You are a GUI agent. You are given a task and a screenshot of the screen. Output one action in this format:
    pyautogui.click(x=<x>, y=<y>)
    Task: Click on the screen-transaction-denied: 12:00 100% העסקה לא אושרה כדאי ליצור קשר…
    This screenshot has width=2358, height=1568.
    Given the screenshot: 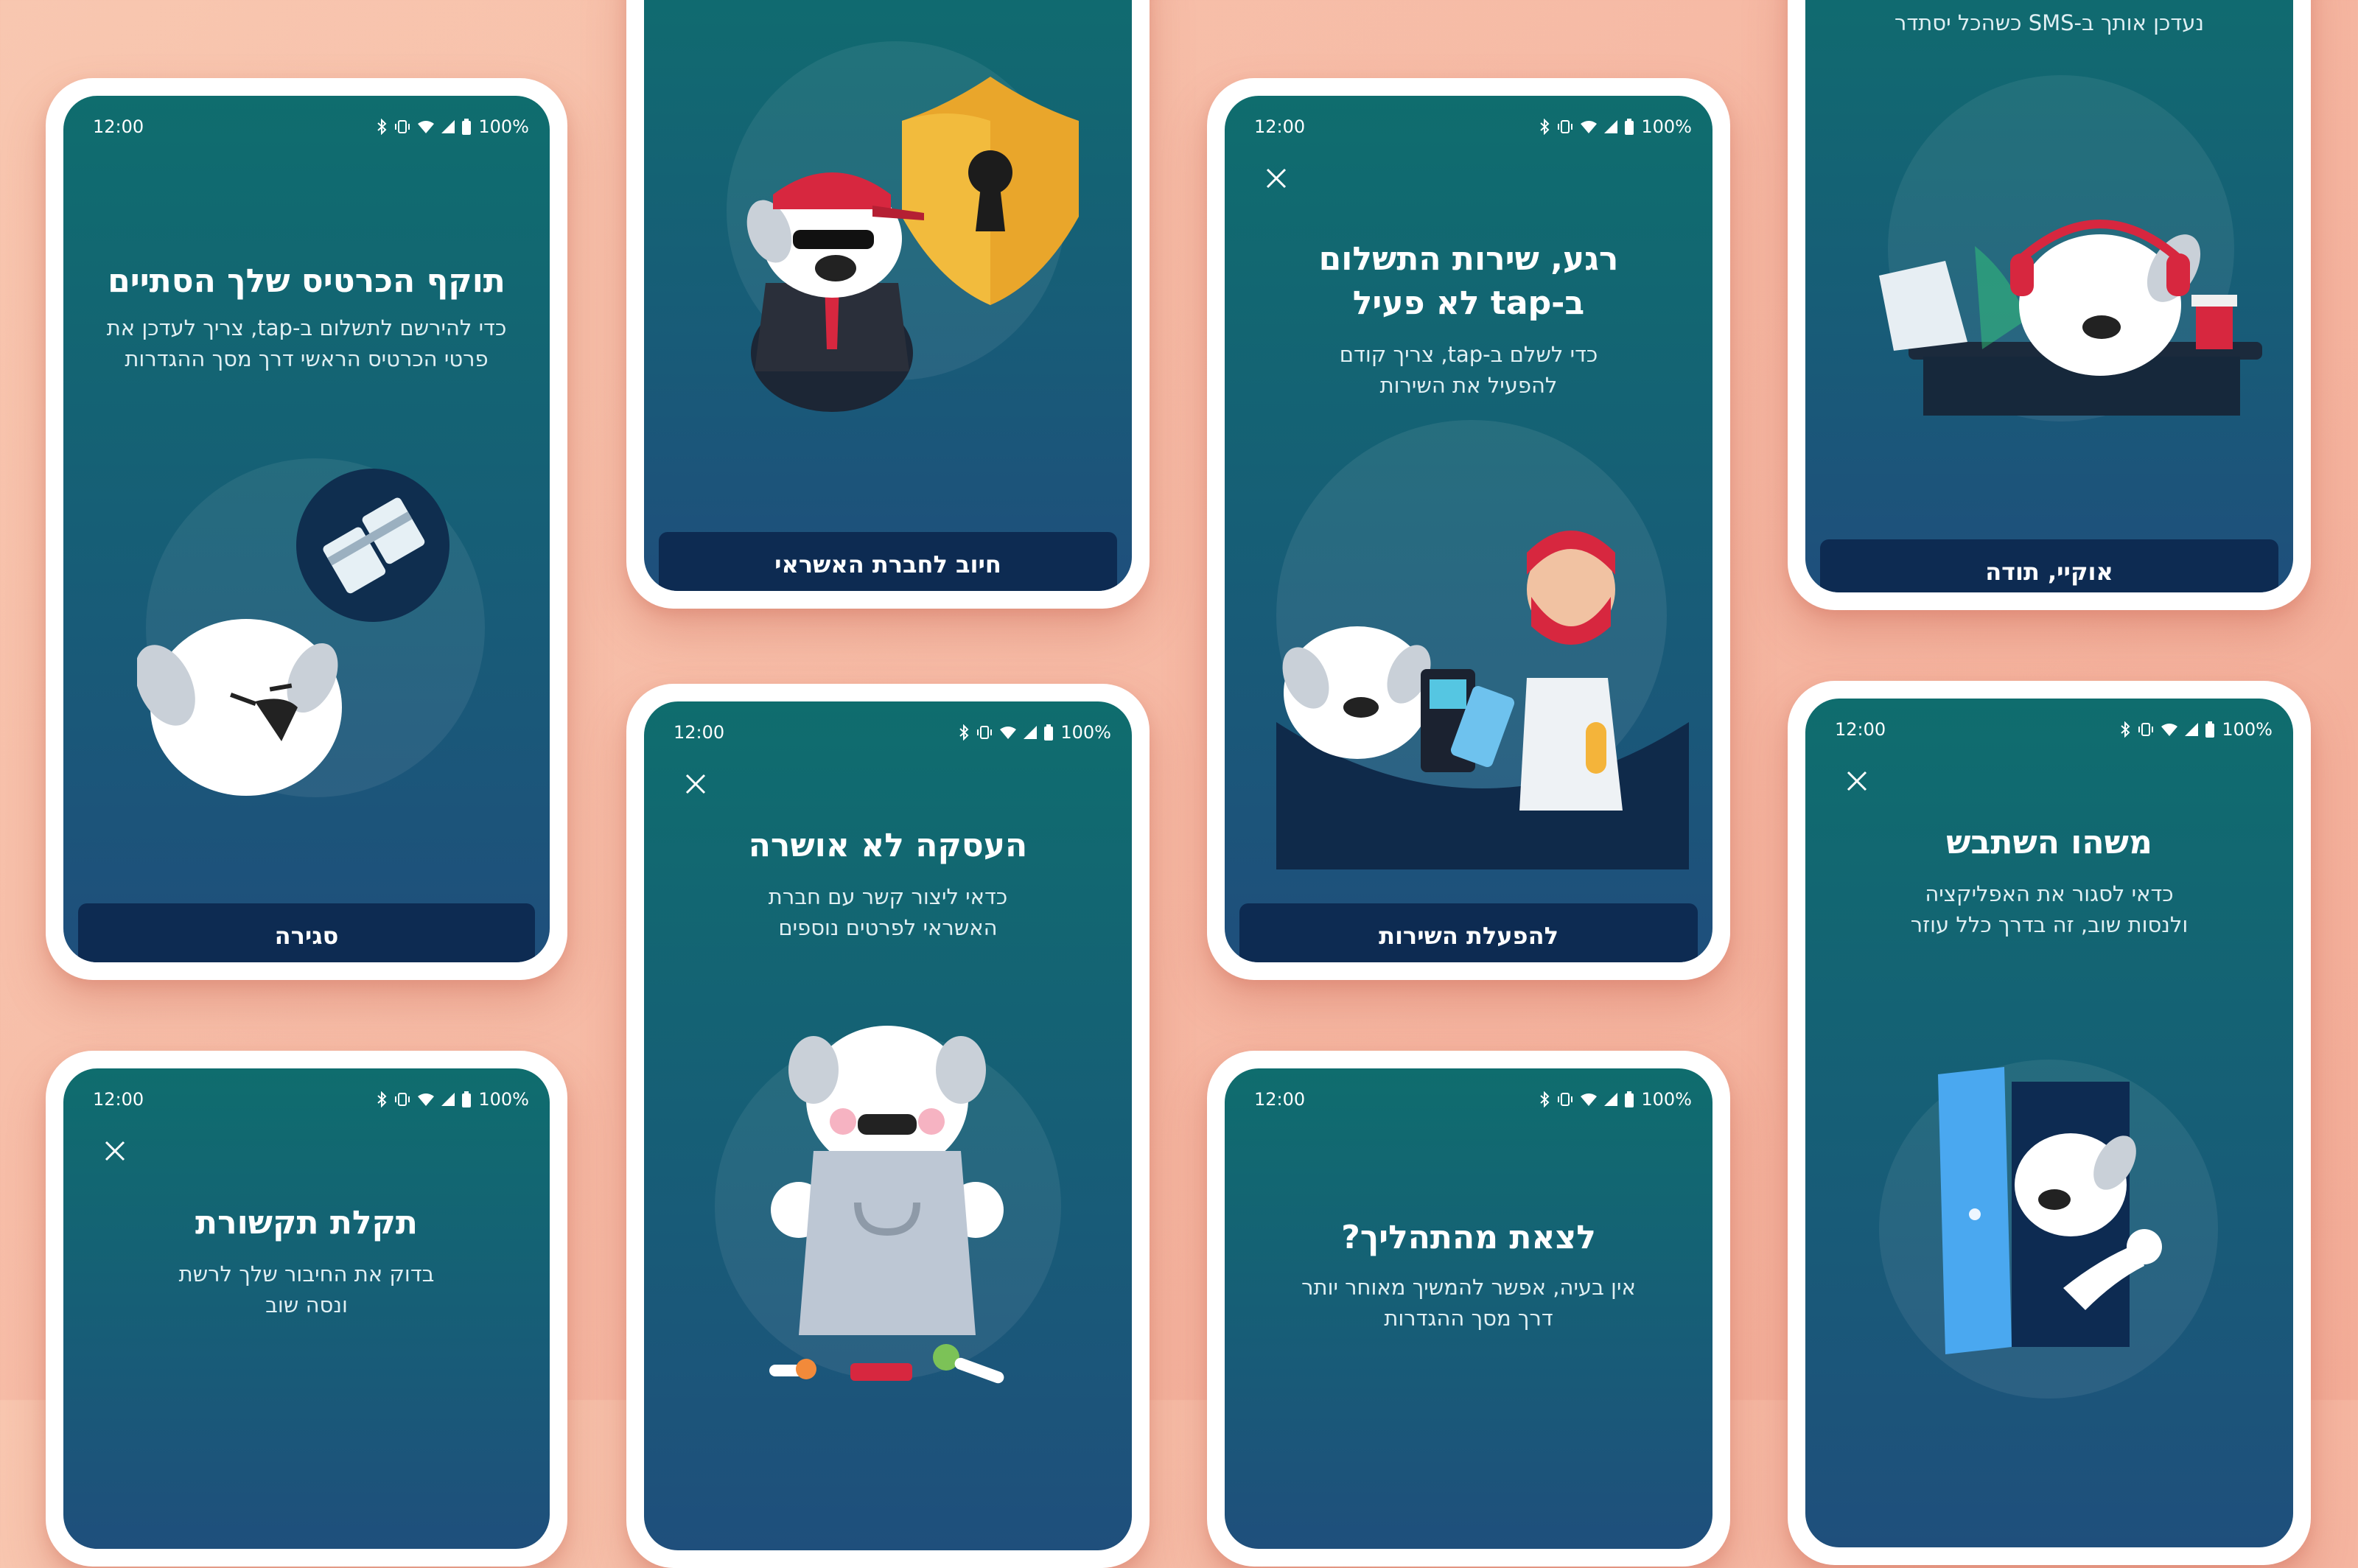 What is the action you would take?
    pyautogui.click(x=888, y=1125)
    